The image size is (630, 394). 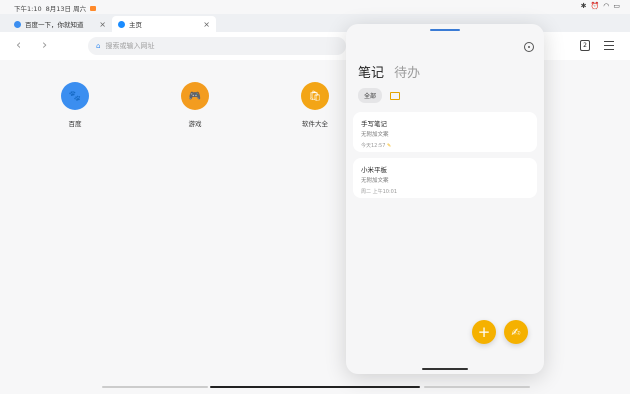 I want to click on baidu-favicon-icon, so click(x=17, y=24).